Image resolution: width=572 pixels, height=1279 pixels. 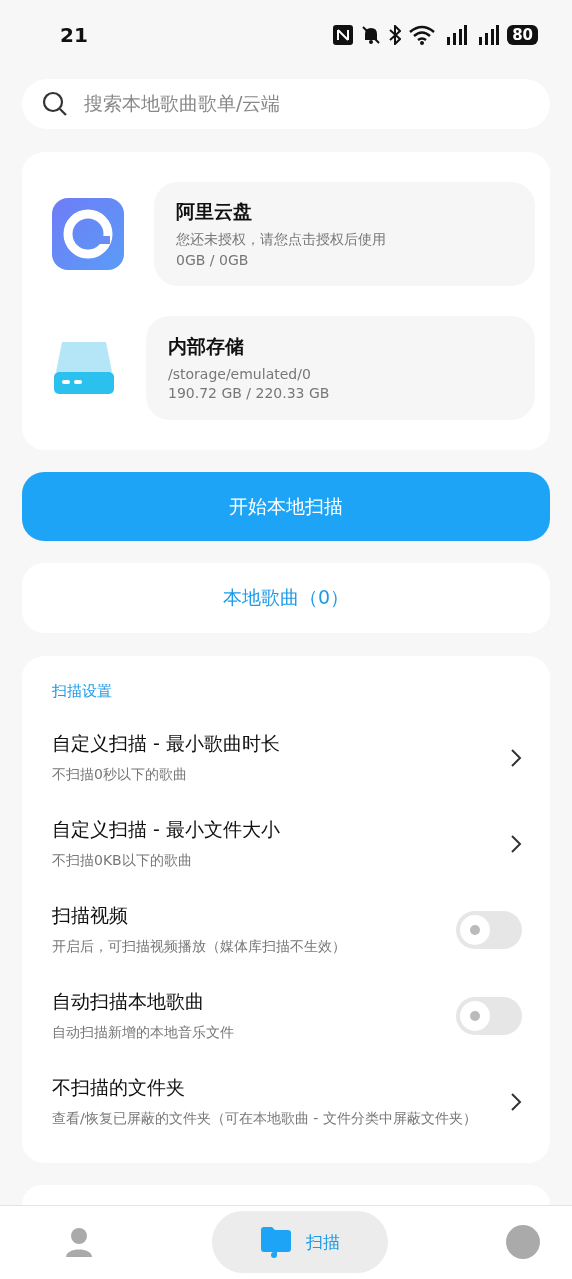 What do you see at coordinates (422, 34) in the screenshot?
I see `wifi-icon` at bounding box center [422, 34].